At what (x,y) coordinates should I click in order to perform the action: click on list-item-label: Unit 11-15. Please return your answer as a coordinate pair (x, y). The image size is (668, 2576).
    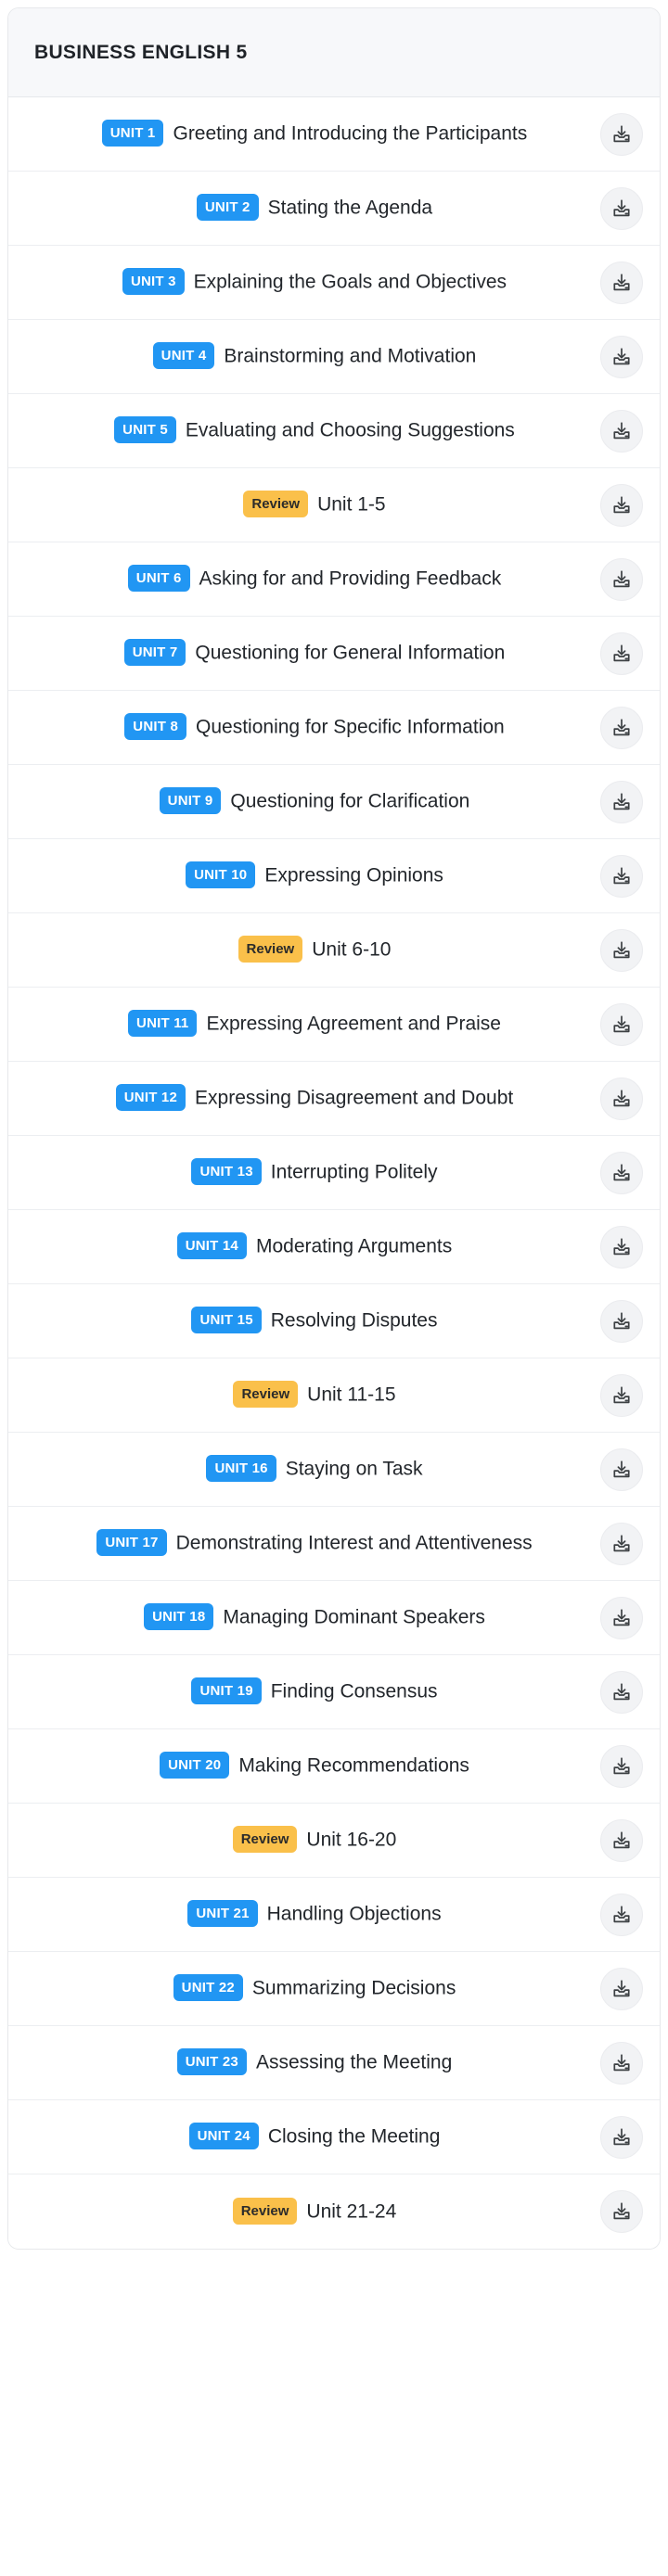
    Looking at the image, I should click on (352, 1395).